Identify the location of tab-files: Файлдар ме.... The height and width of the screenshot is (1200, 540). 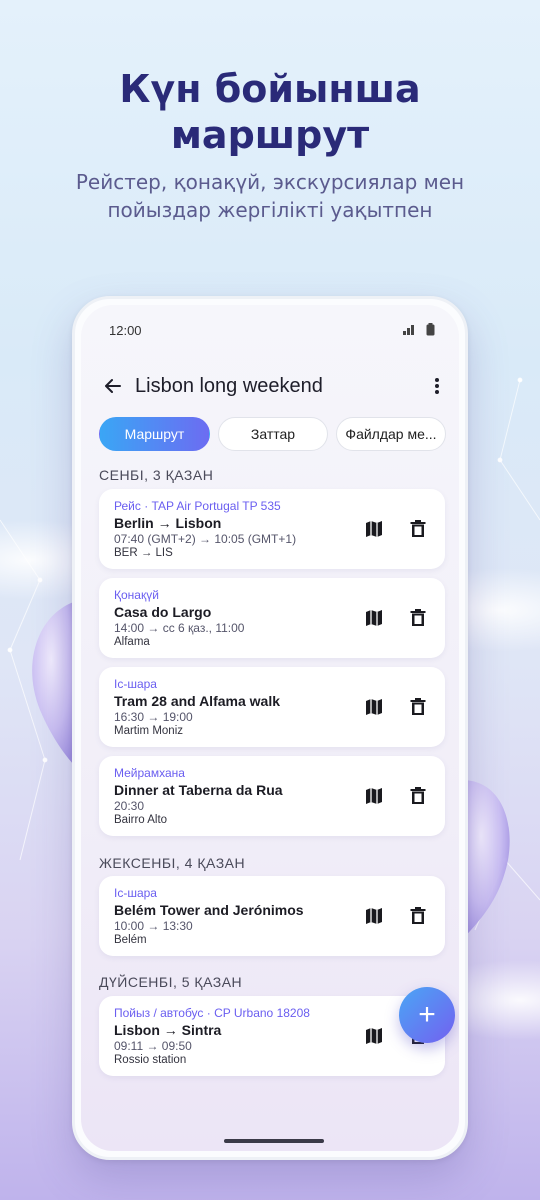
(391, 434).